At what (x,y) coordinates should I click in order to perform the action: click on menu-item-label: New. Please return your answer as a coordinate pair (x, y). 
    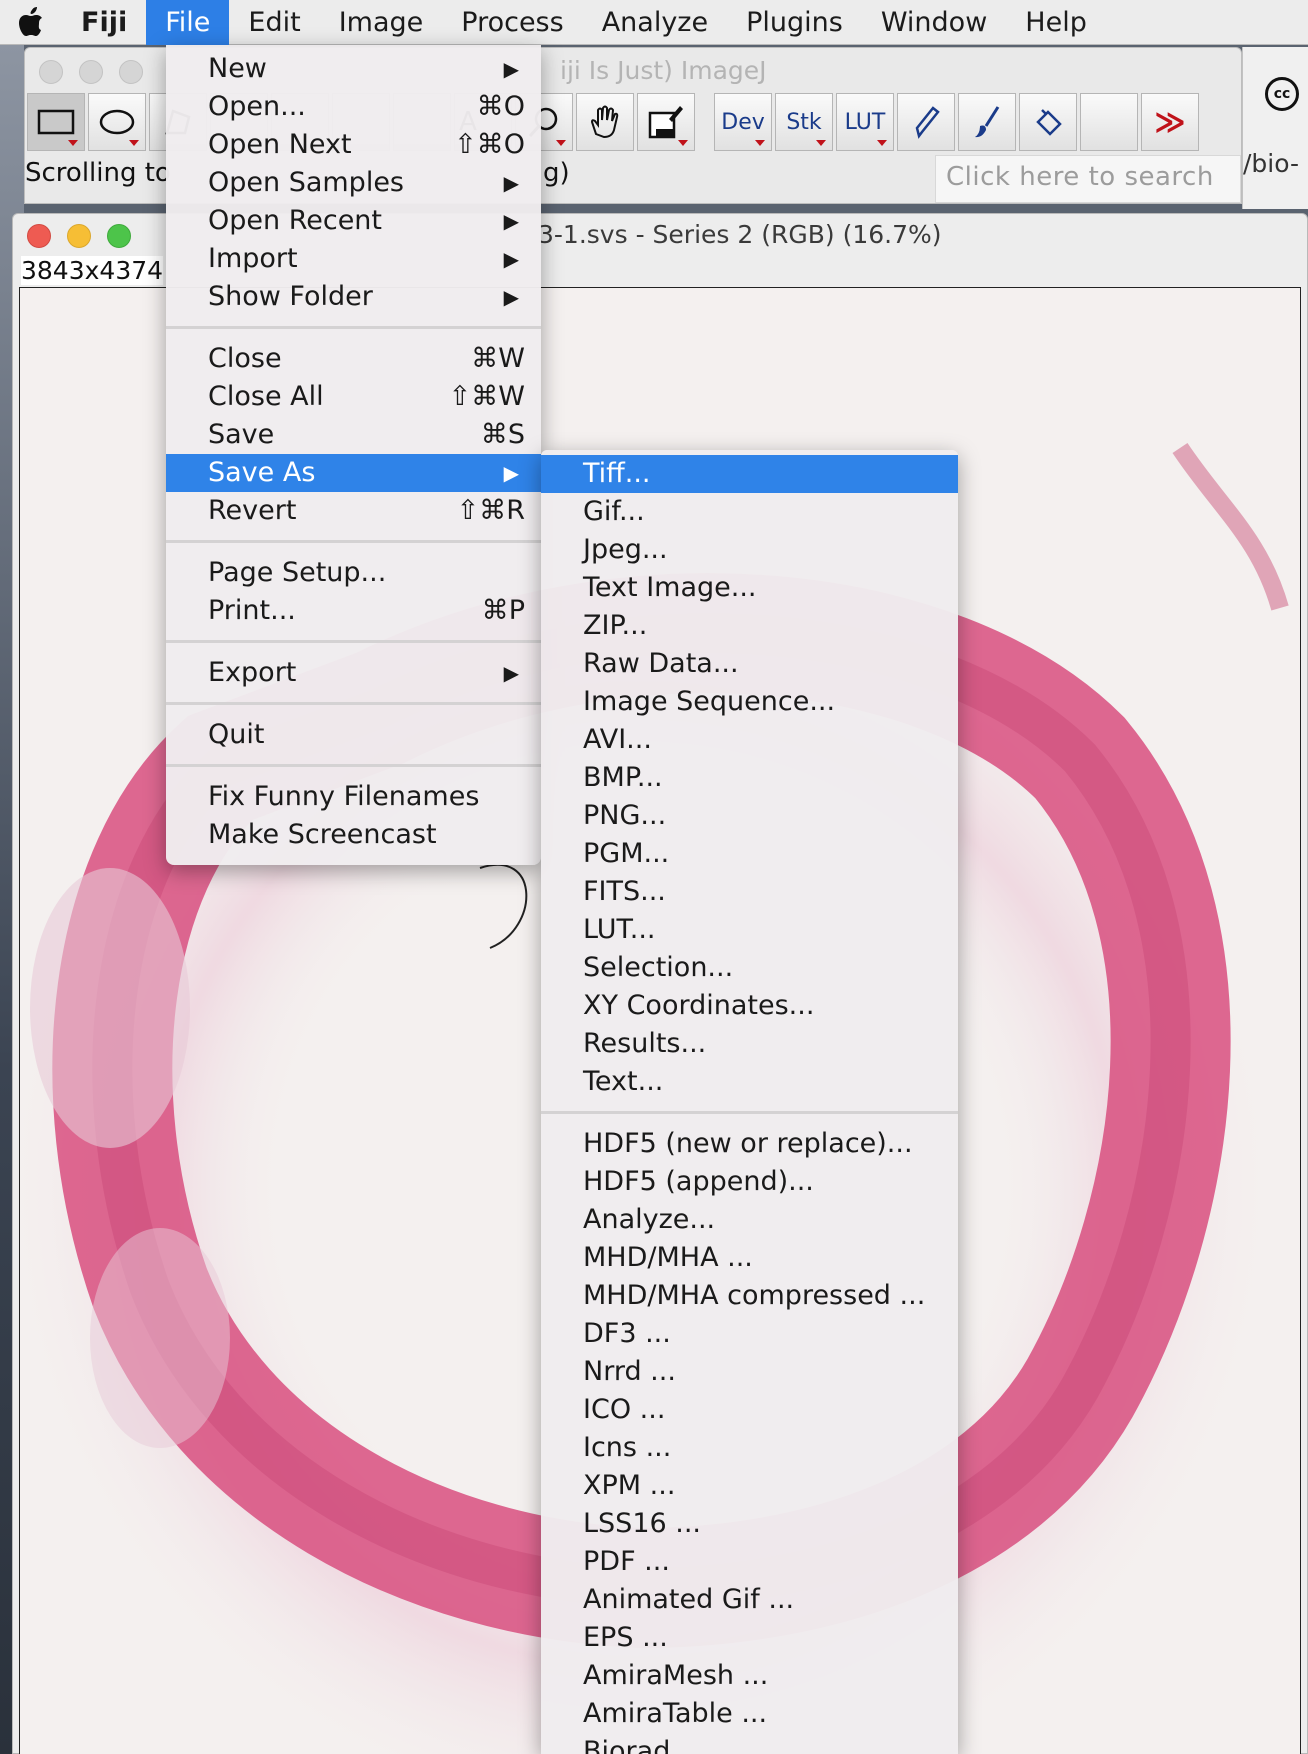
    Looking at the image, I should click on (237, 68).